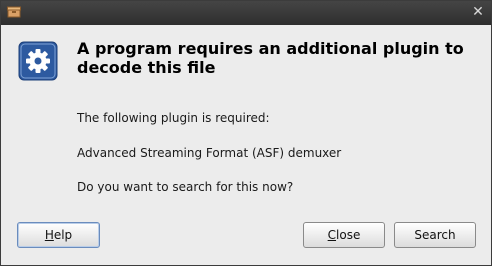 The height and width of the screenshot is (266, 492). I want to click on package-icon, so click(14, 12).